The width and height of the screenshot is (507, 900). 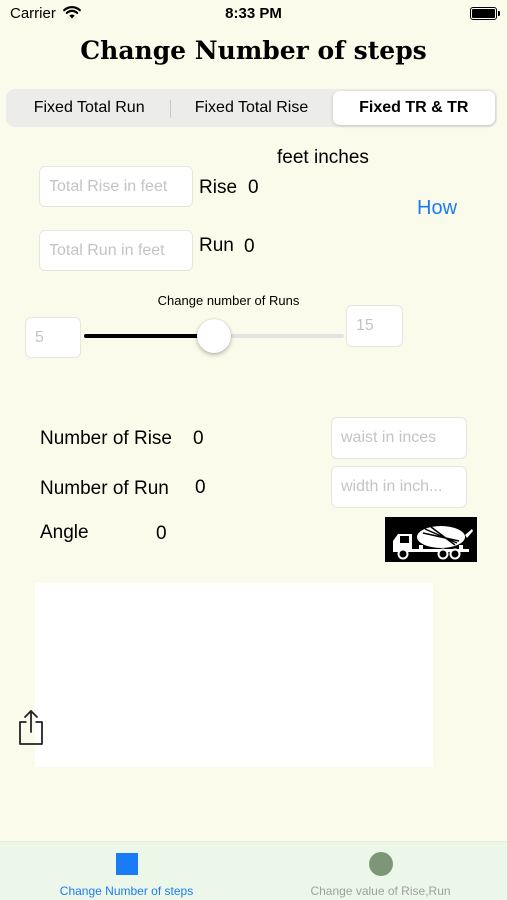 I want to click on number-of-rise-label: Number of Rise, so click(x=106, y=438).